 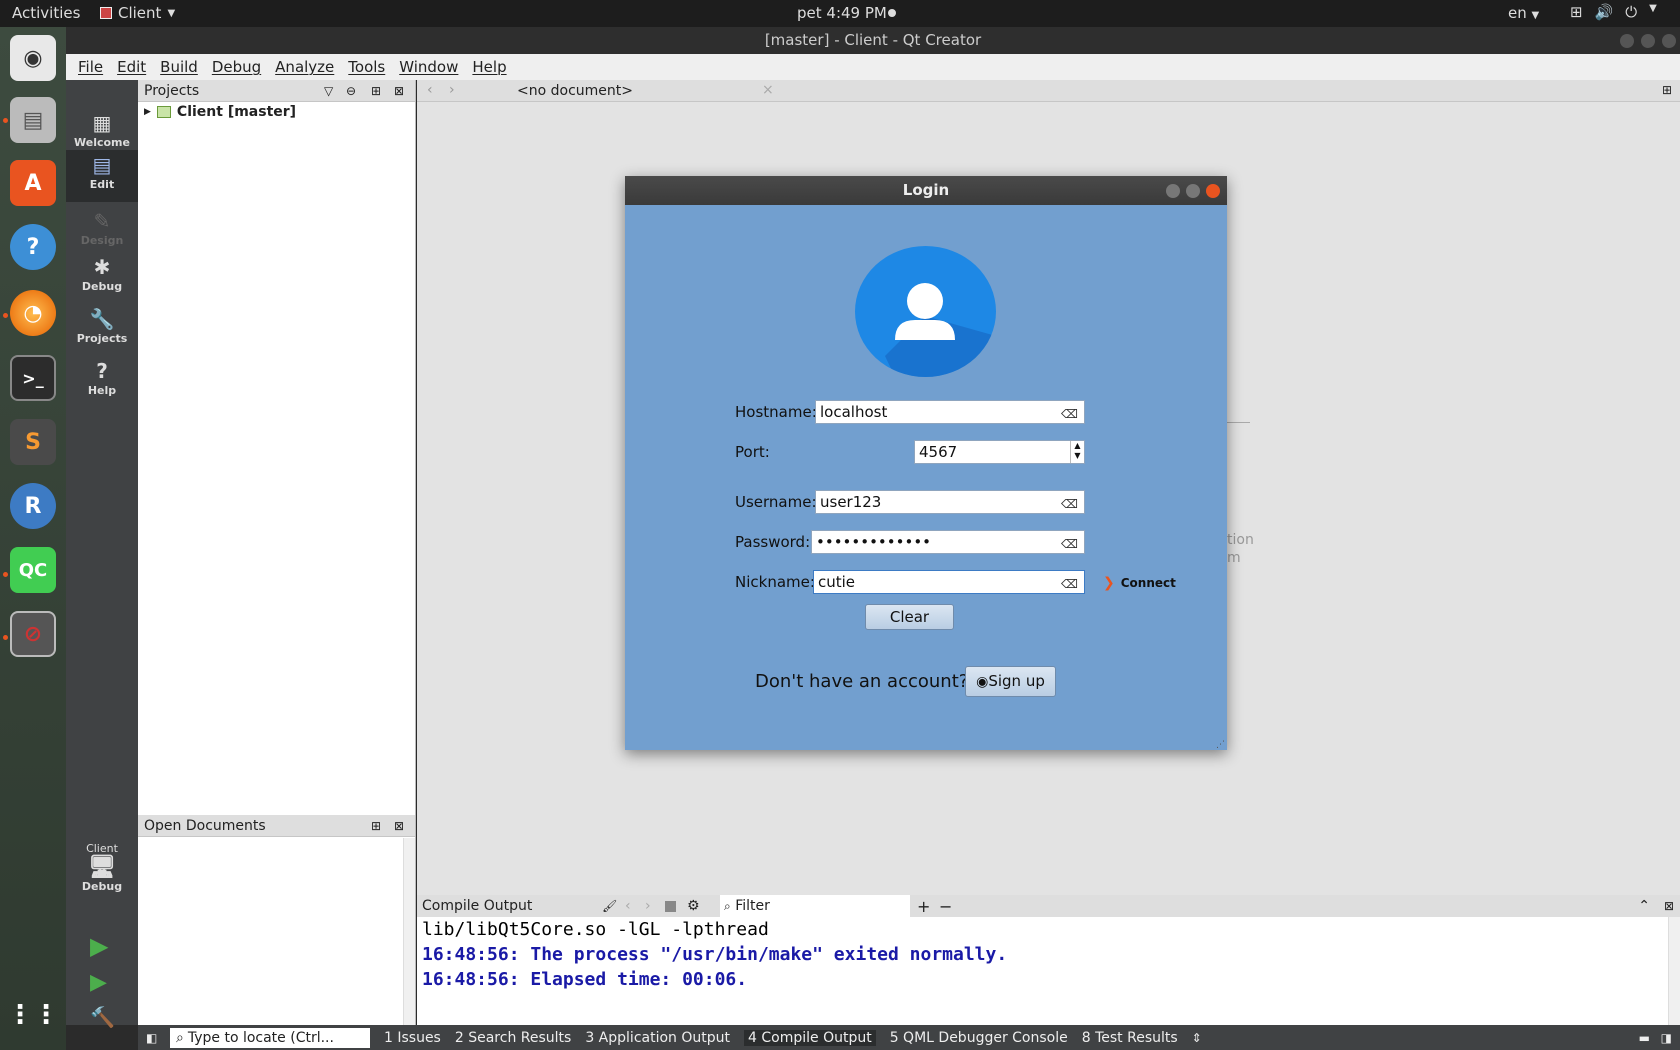 I want to click on mode-edit: ▤ Edit, so click(x=102, y=176).